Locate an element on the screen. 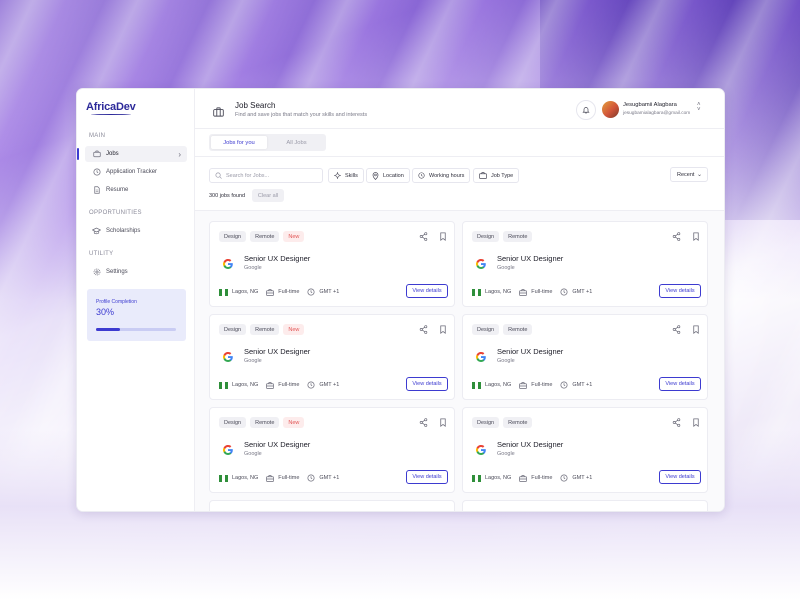 The height and width of the screenshot is (600, 800). job-timezone: GMT +1 is located at coordinates (582, 385).